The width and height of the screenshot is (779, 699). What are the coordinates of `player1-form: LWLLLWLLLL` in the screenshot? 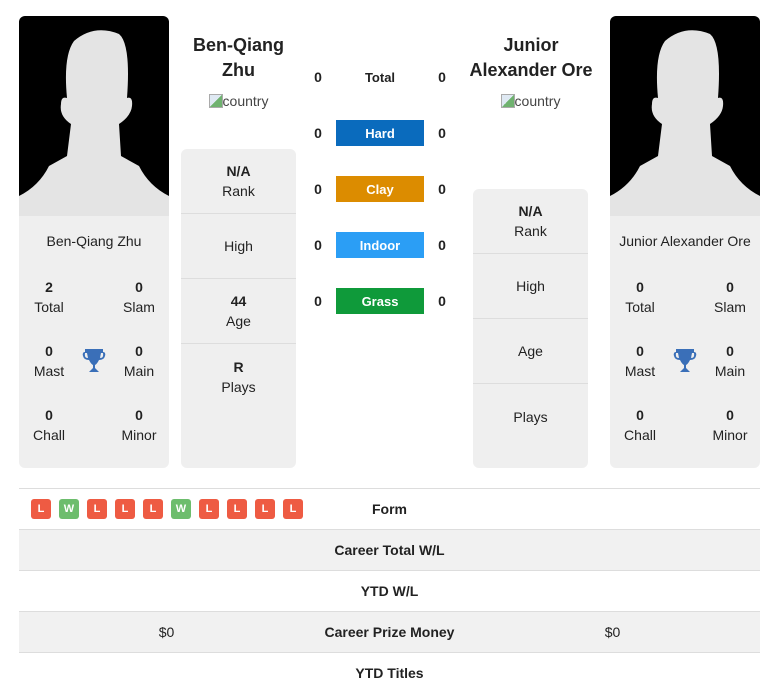 It's located at (166, 509).